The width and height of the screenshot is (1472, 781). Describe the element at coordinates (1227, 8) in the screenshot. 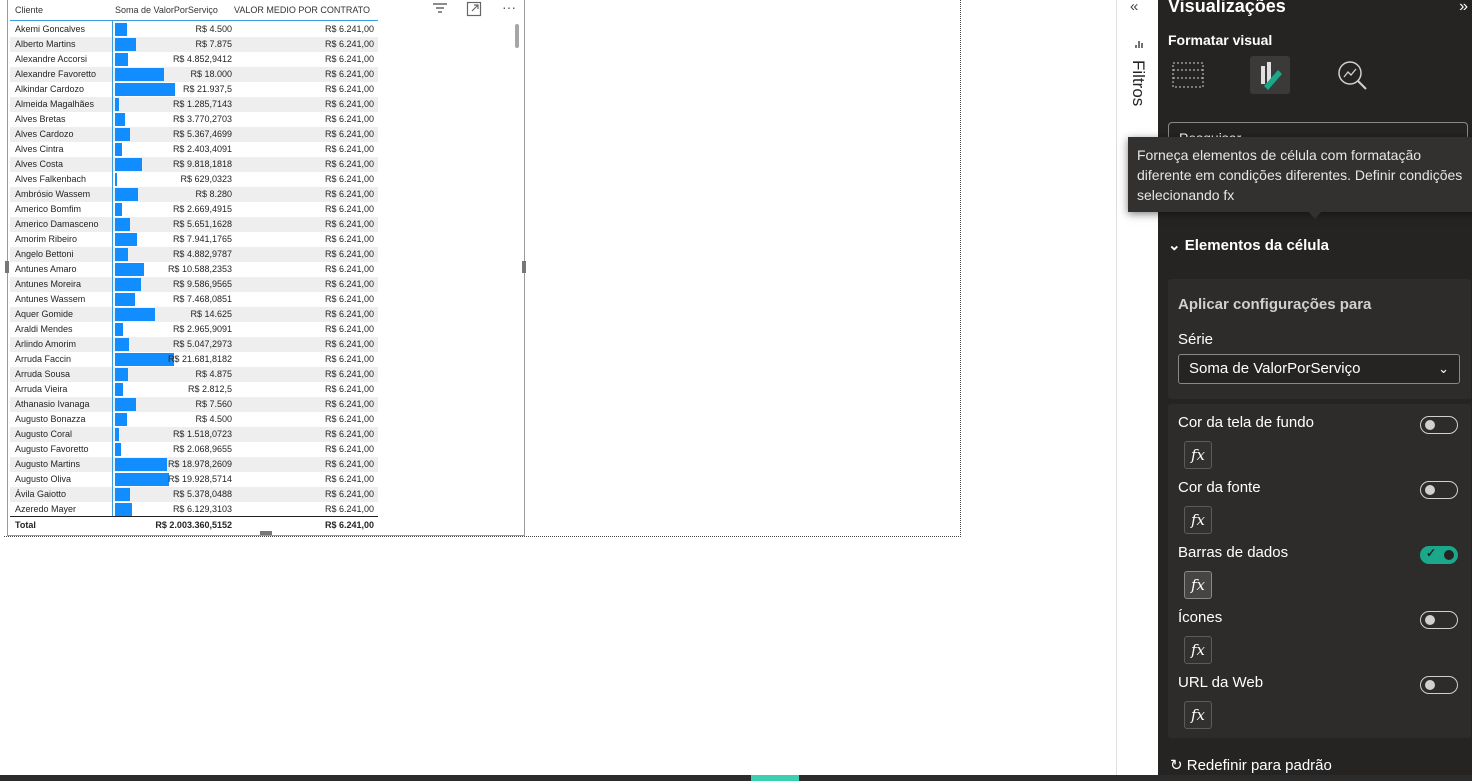

I see `viz-title: Visualizações` at that location.